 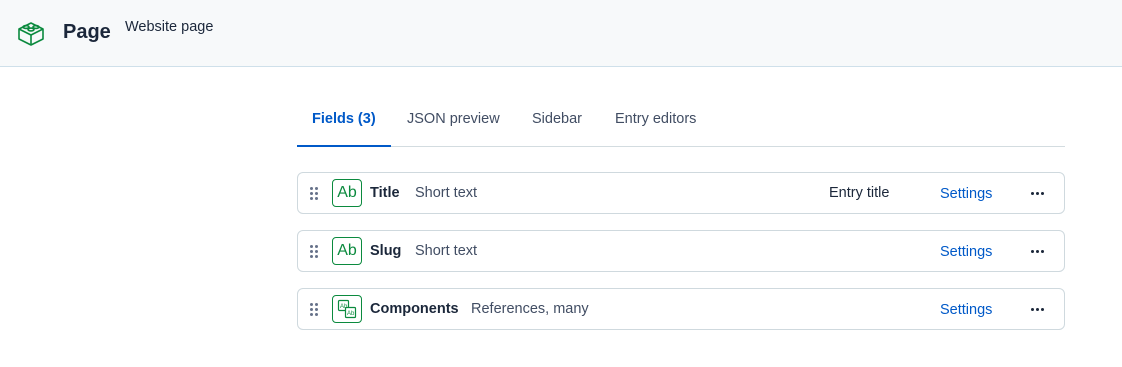 I want to click on field-row-slug: Ab Slug Short text Settings, so click(x=681, y=251).